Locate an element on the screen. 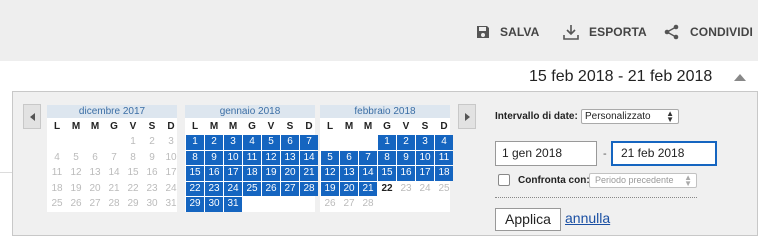  interval-select: Personalizzato ▲ ▼ is located at coordinates (630, 116).